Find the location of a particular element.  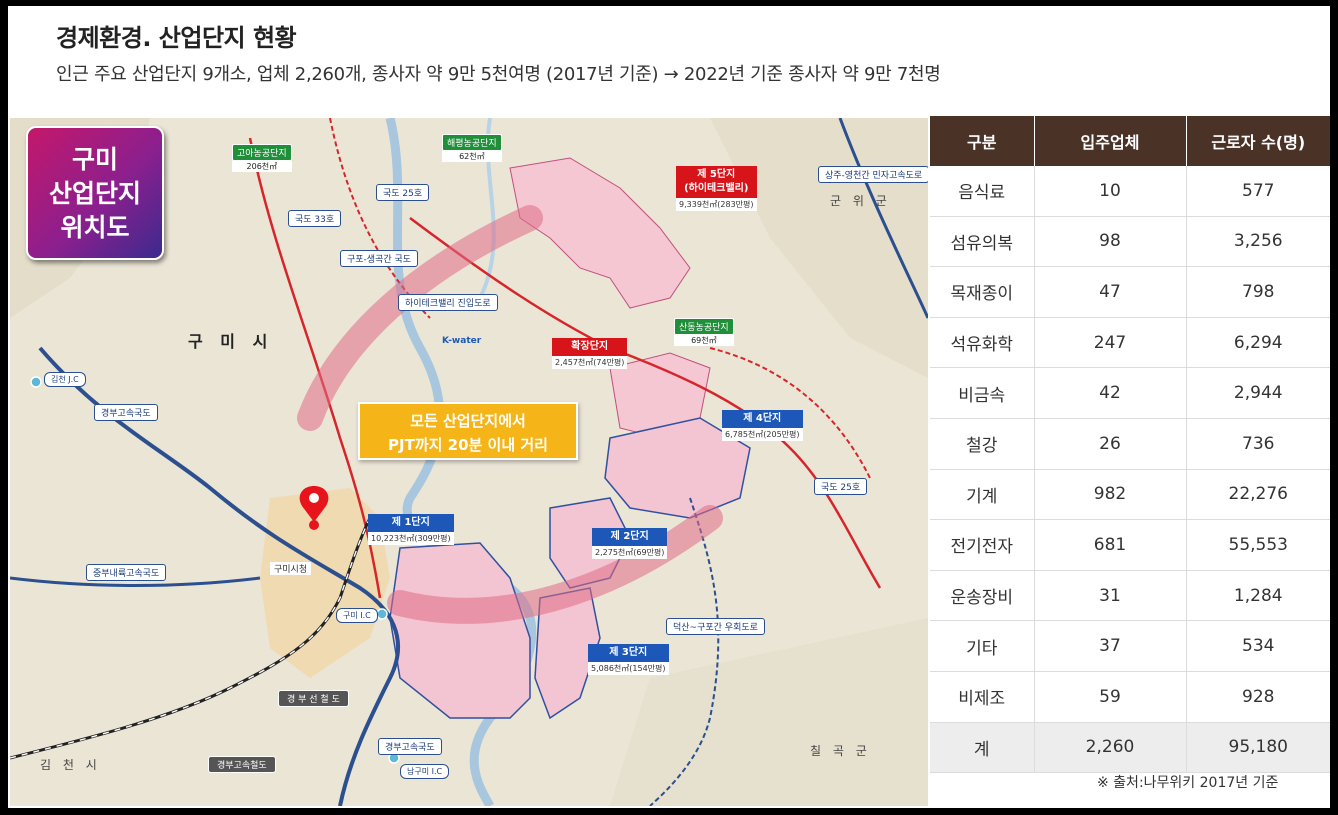

kwater-logo: K-water is located at coordinates (462, 341).